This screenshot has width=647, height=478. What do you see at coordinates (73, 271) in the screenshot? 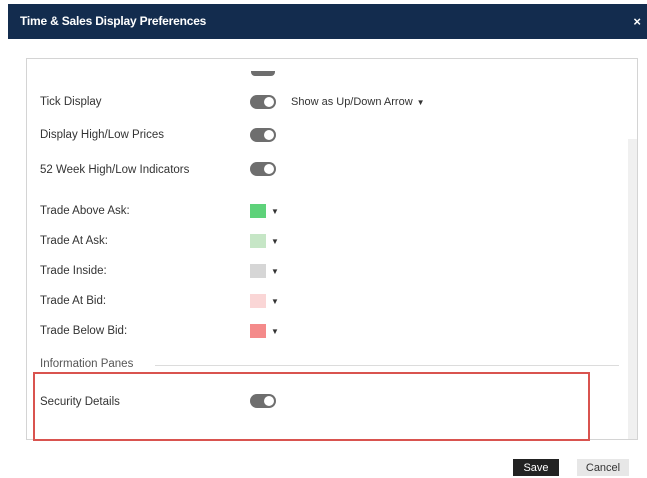
I see `trade-inside-label: Trade Inside:` at bounding box center [73, 271].